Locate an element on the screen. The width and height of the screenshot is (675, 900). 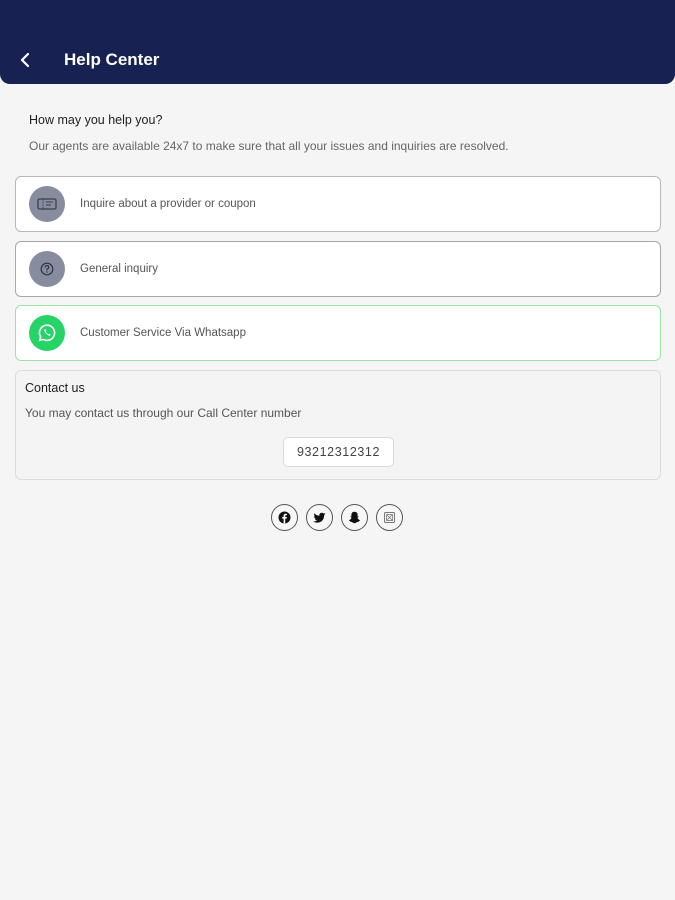
option-label: Customer Service Via Whatsapp is located at coordinates (163, 333).